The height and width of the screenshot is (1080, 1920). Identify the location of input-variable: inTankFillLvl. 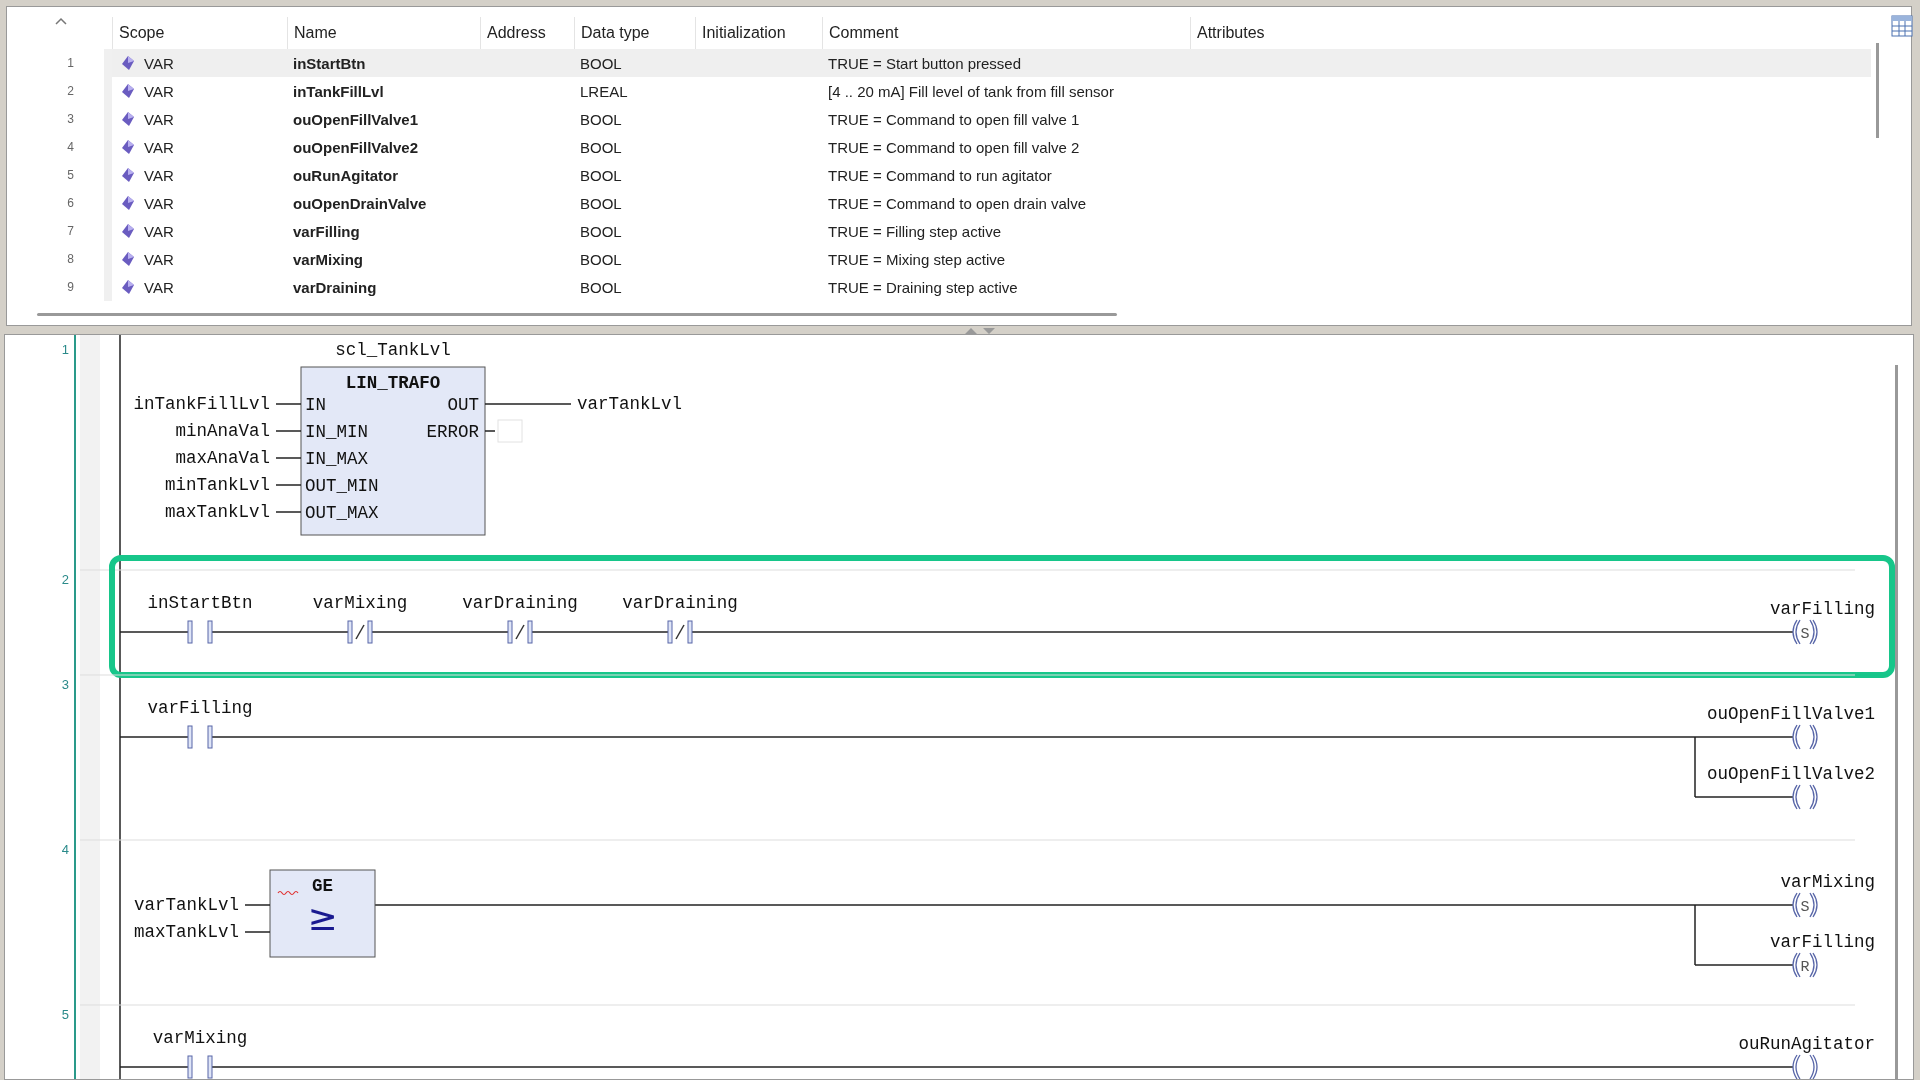
(201, 404).